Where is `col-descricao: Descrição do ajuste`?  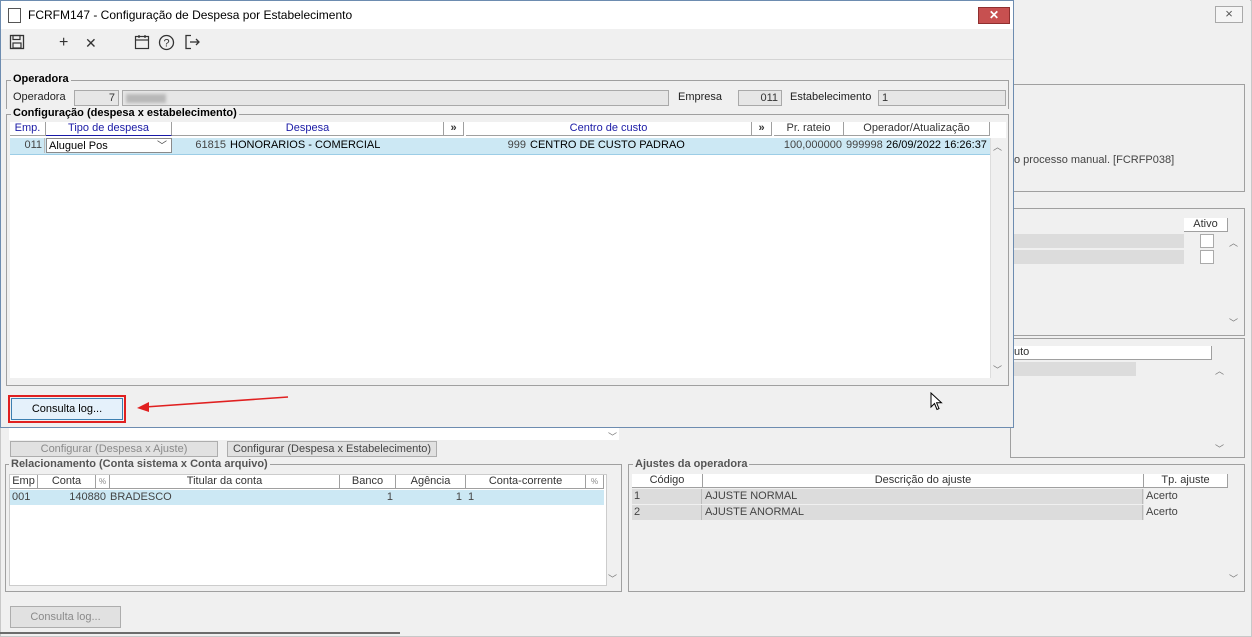
col-descricao: Descrição do ajuste is located at coordinates (923, 481).